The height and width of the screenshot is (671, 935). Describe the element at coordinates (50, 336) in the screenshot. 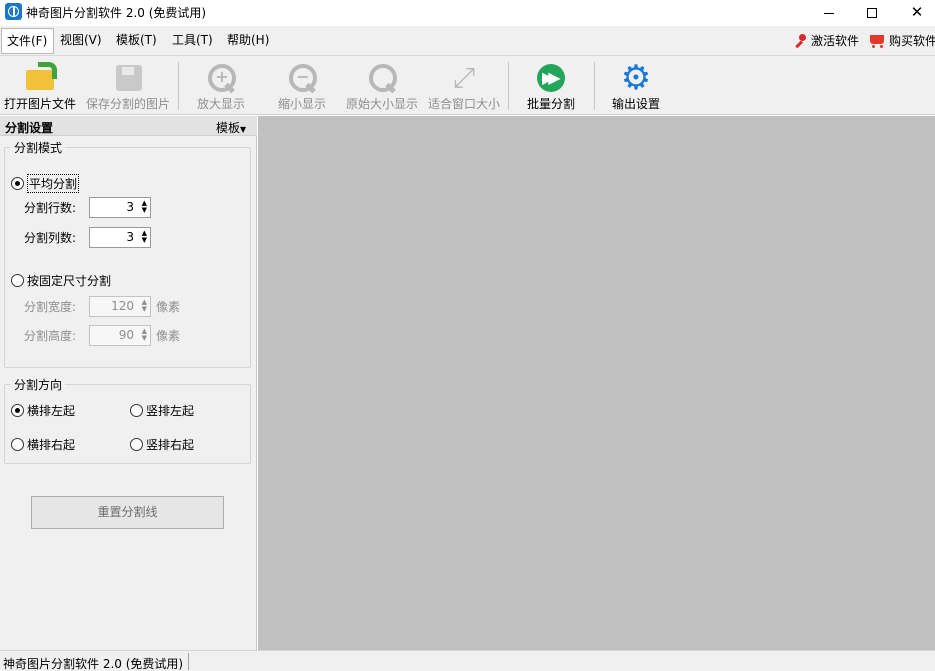

I see `height-label: 分割高度:` at that location.